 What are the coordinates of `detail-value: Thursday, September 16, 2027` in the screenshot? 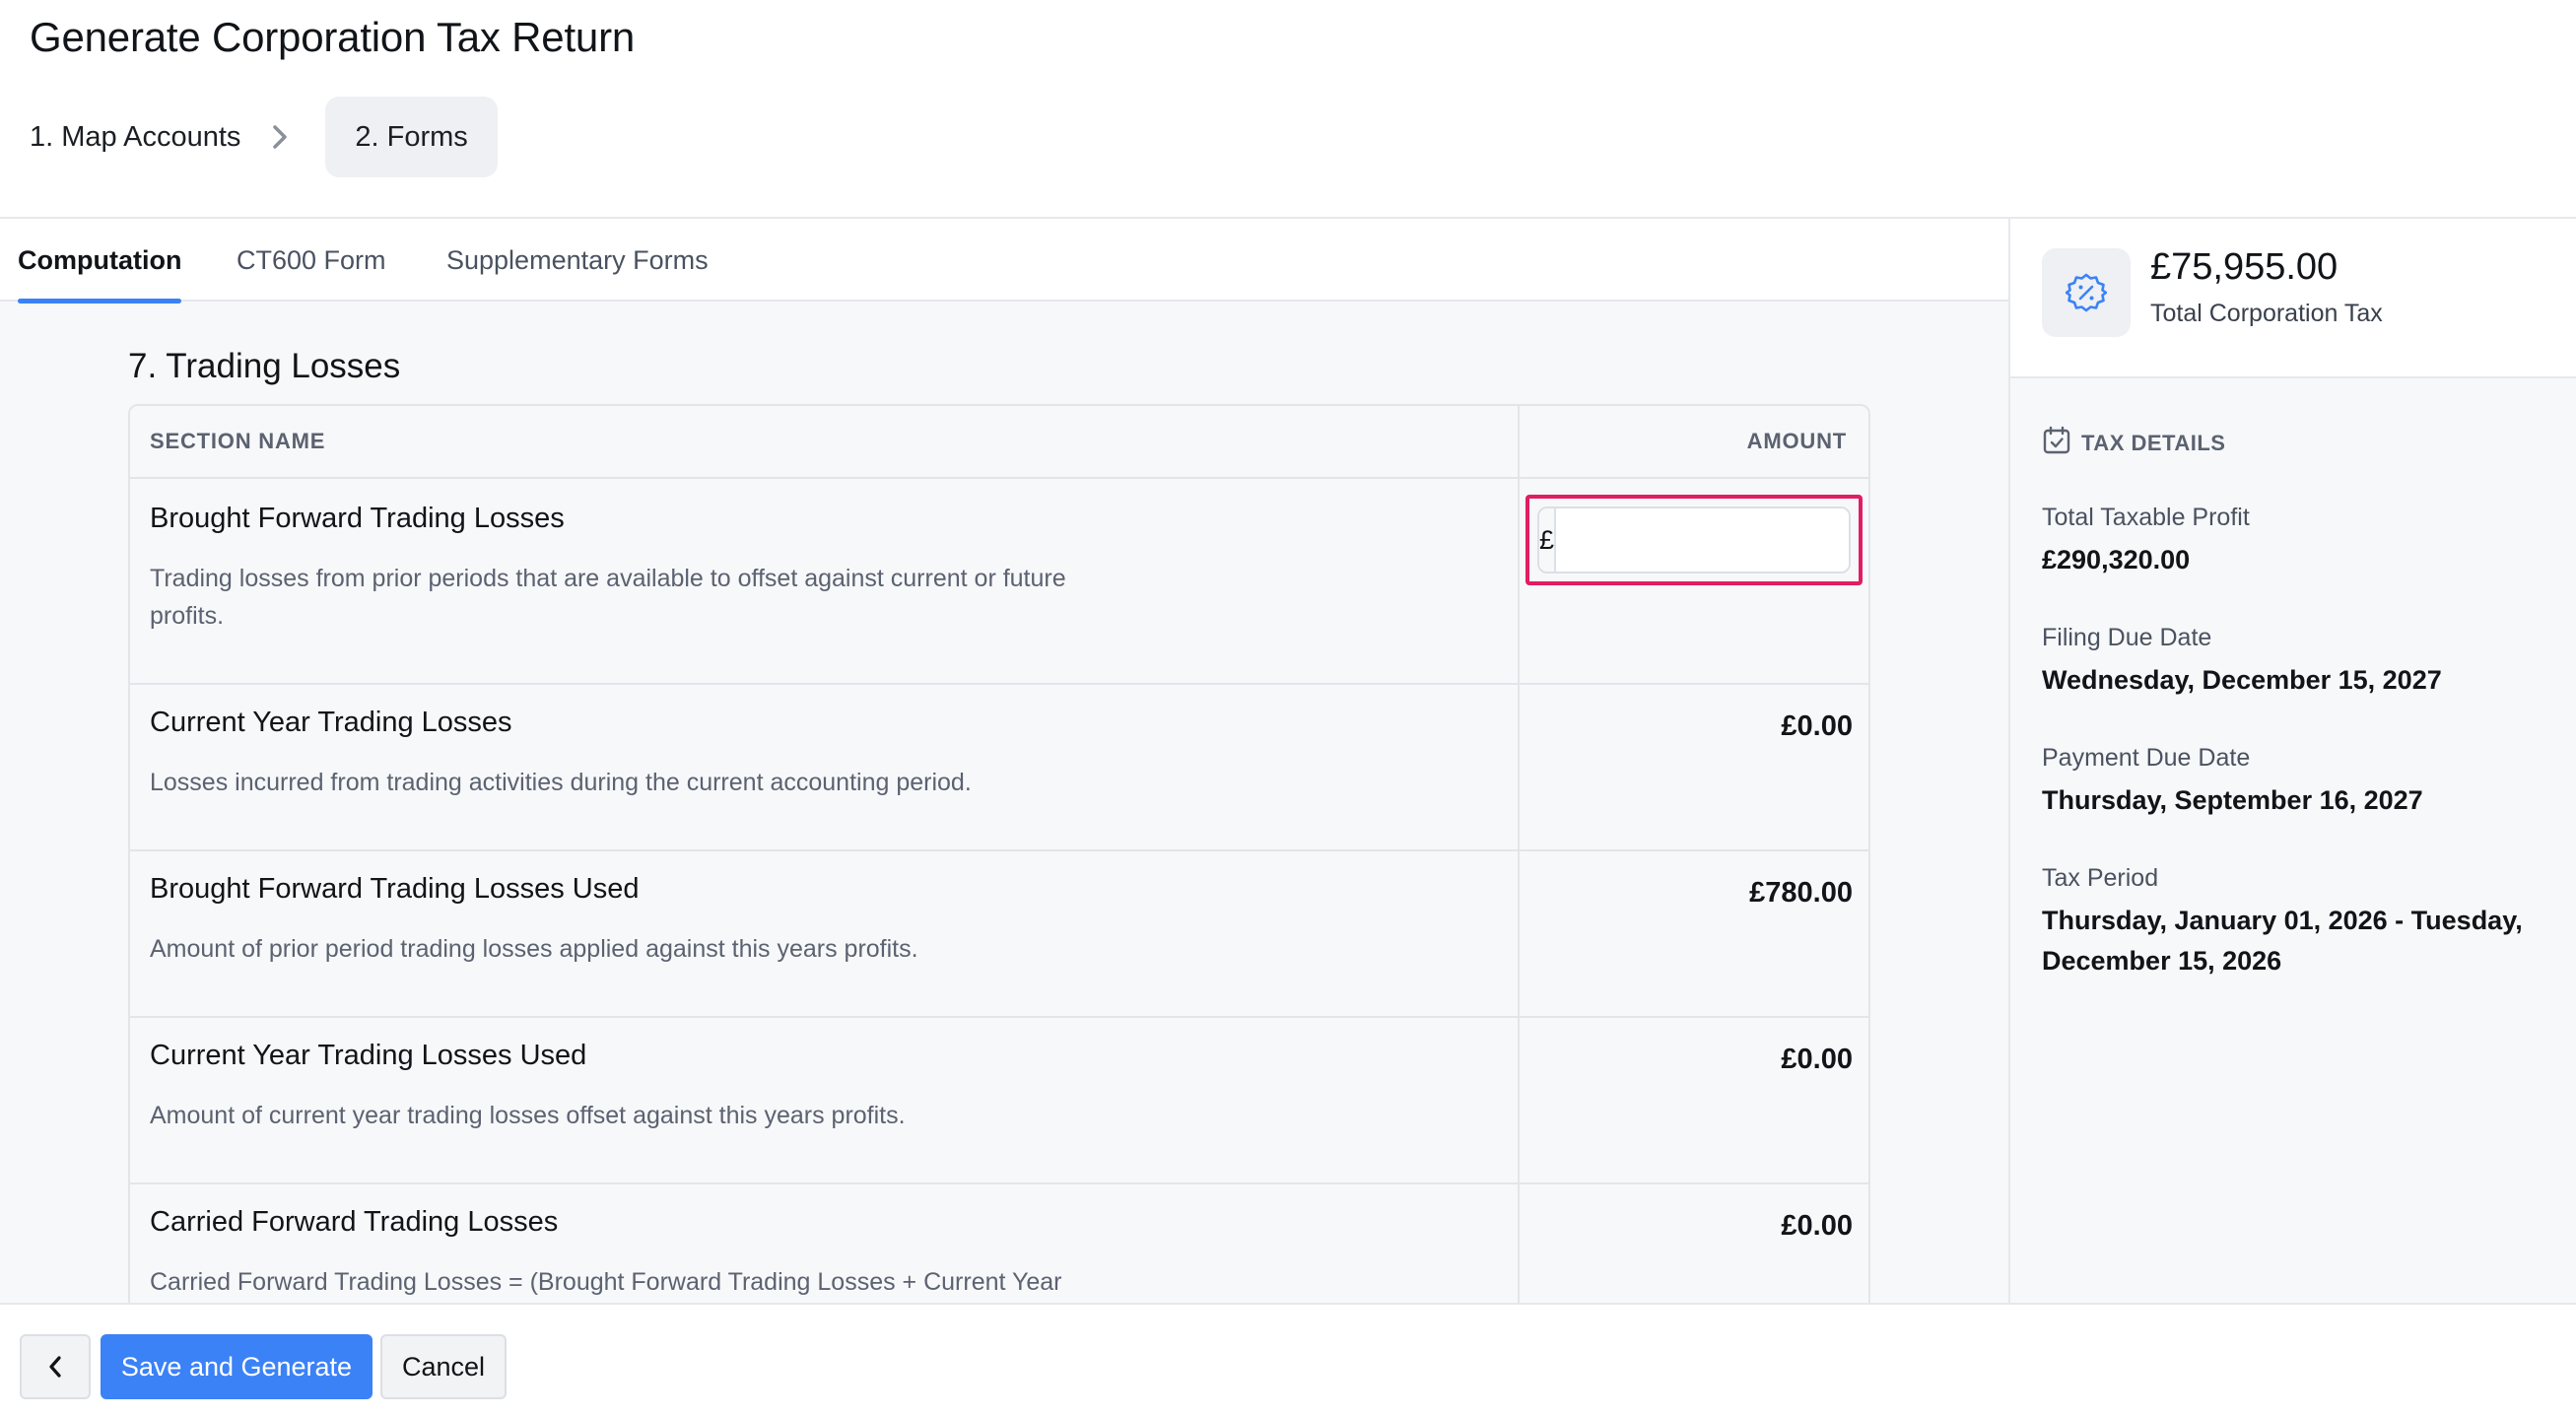 It's located at (2232, 800).